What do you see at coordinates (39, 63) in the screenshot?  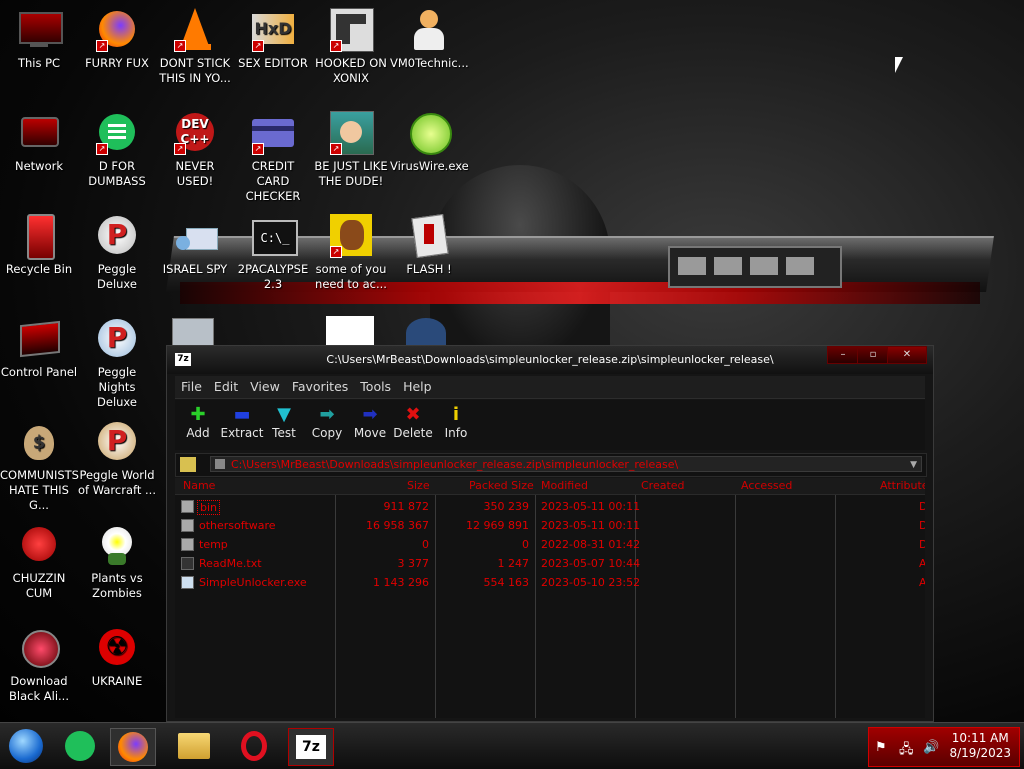 I see `icon-label: This PC` at bounding box center [39, 63].